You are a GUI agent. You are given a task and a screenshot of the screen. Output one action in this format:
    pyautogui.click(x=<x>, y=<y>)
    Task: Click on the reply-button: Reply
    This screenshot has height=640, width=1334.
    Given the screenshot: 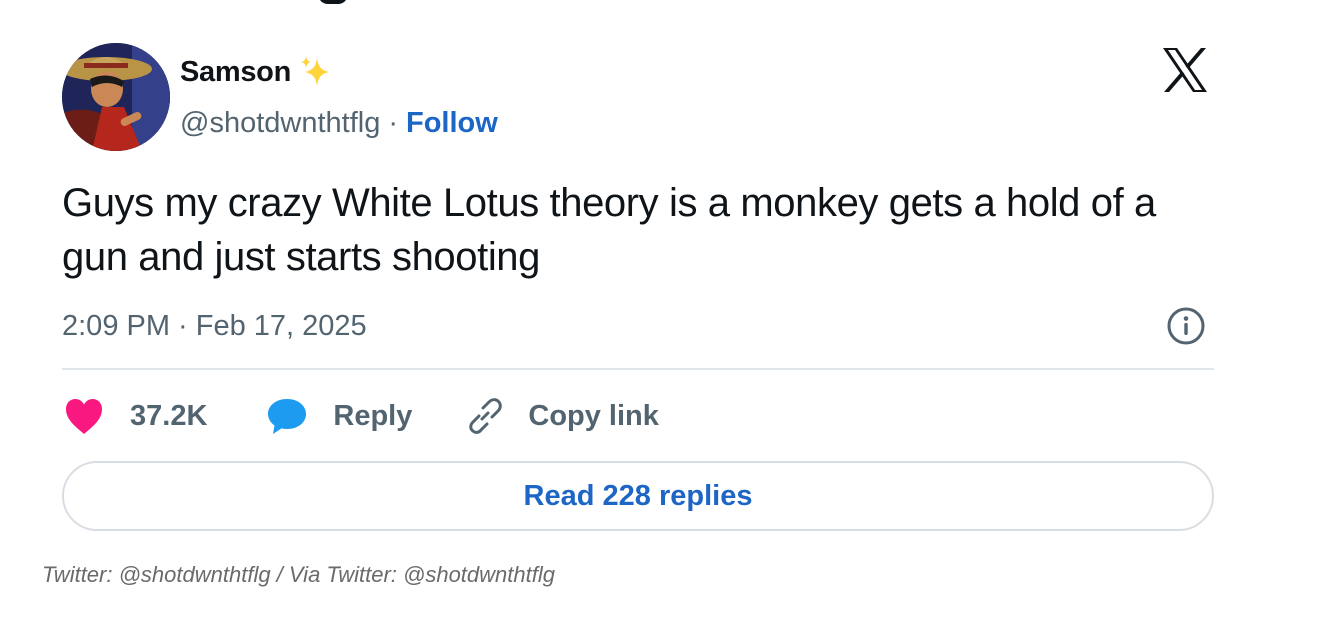 What is the action you would take?
    pyautogui.click(x=338, y=416)
    